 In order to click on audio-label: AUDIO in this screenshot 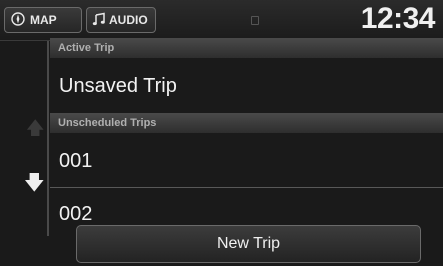, I will do `click(128, 20)`.